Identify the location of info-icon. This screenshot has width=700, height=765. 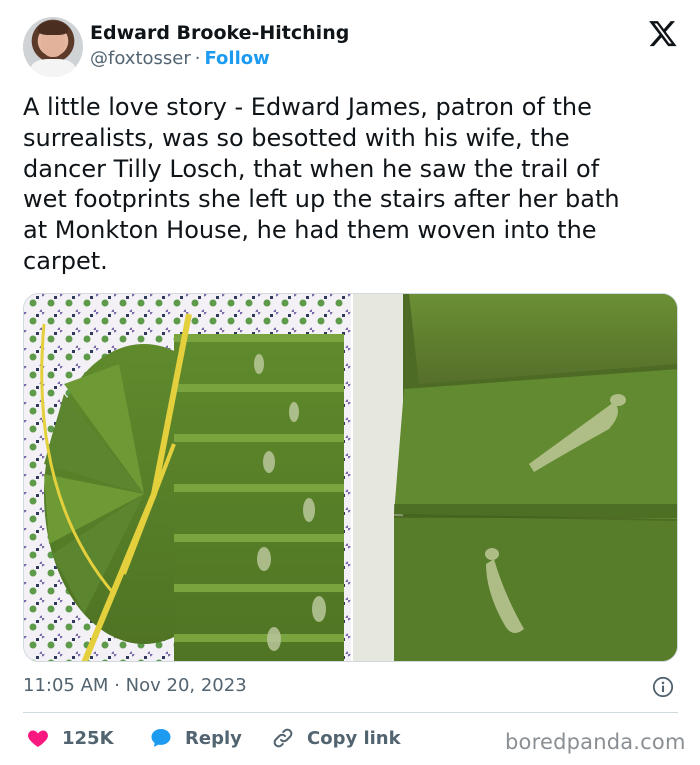
(663, 687).